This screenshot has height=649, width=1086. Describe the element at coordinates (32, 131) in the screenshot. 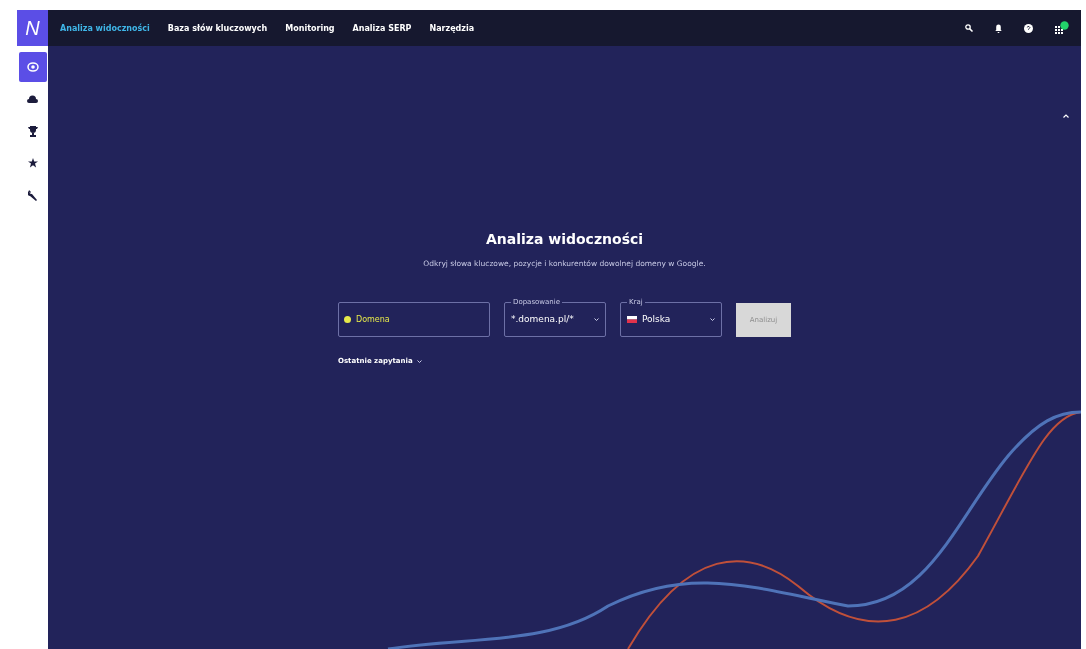

I see `trophy-icon` at that location.